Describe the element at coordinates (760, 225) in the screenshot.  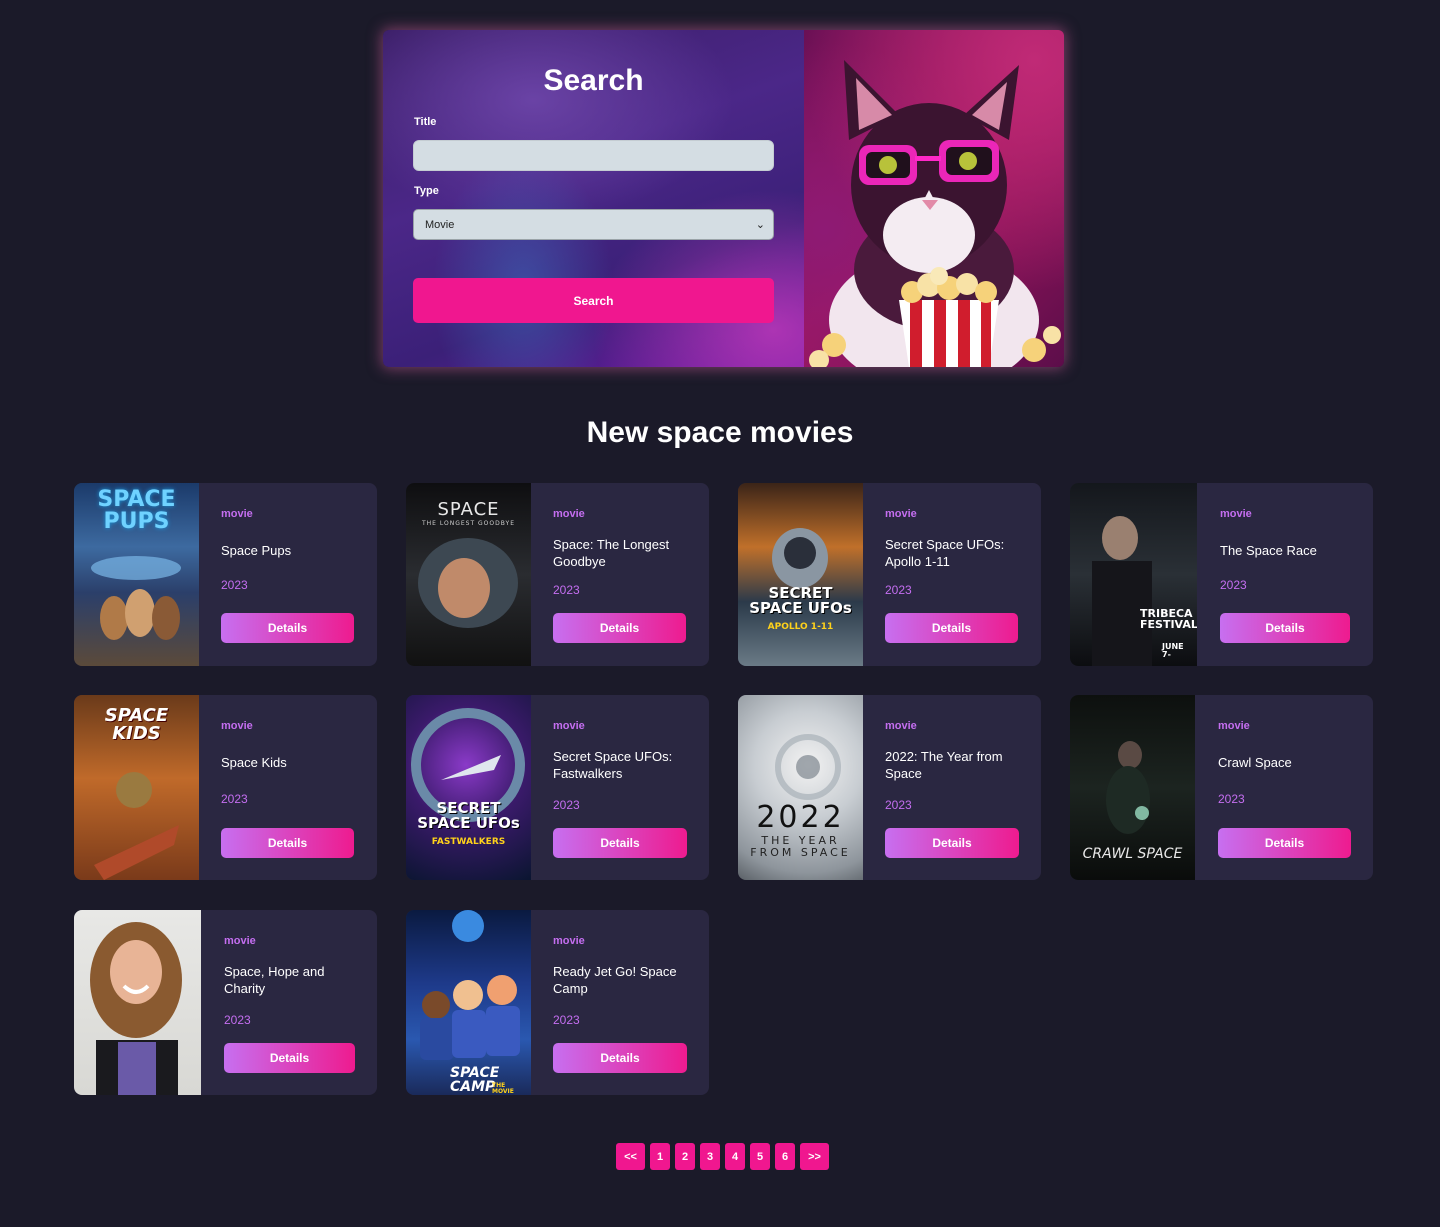
I see `chevron-down-icon: ⌄` at that location.